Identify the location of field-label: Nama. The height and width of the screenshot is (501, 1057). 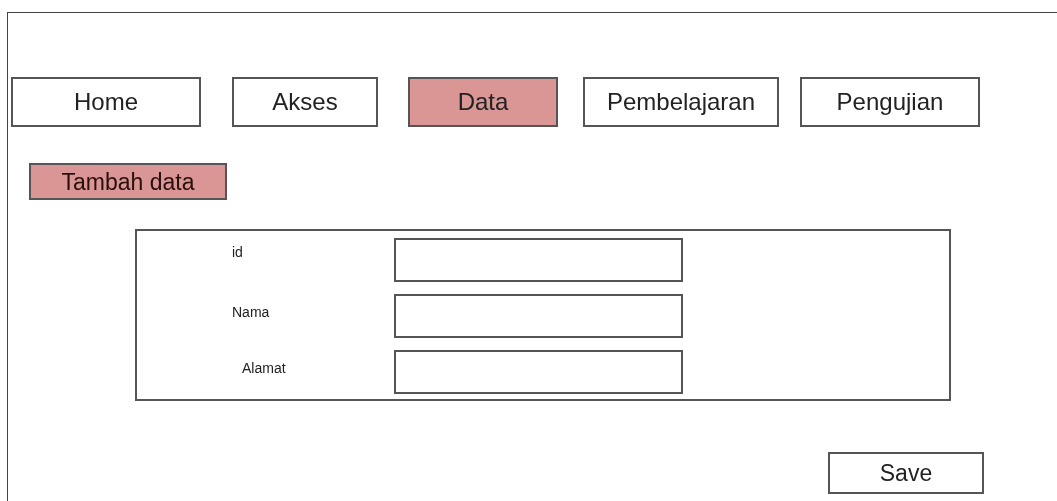
(251, 312).